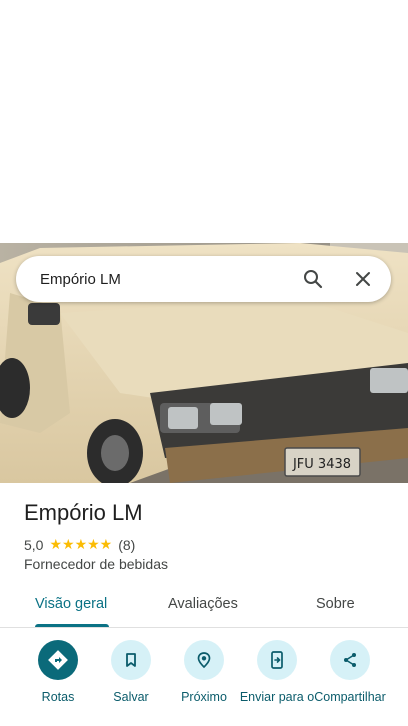 The height and width of the screenshot is (726, 408). I want to click on star-rating: ★★★★★, so click(81, 544).